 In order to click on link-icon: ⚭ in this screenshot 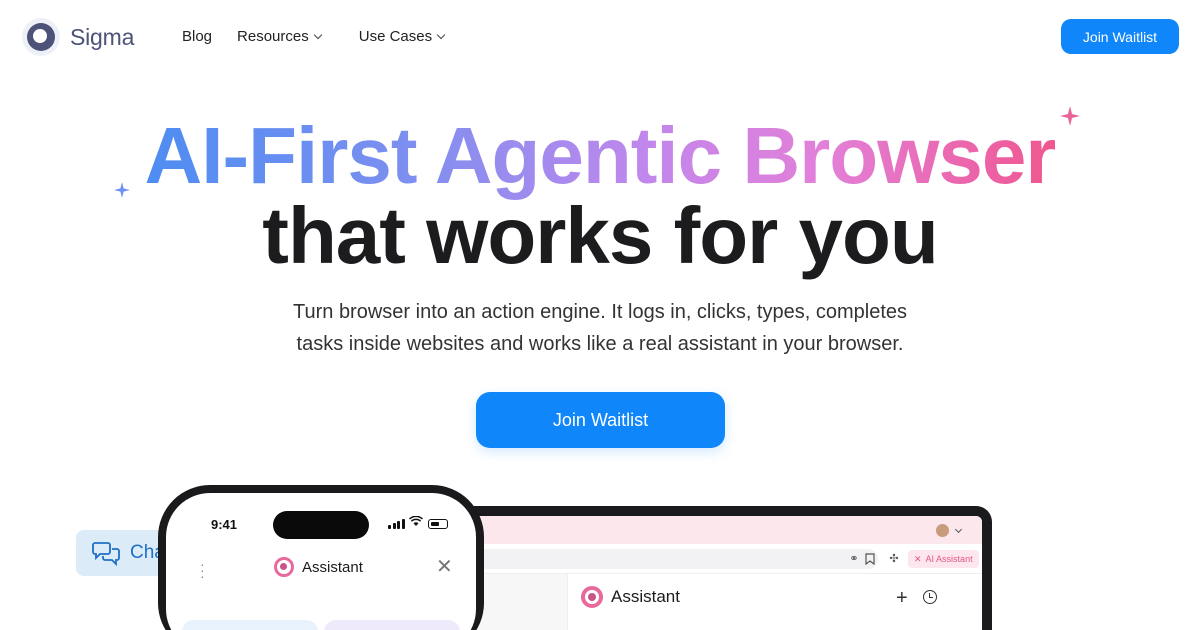, I will do `click(854, 559)`.